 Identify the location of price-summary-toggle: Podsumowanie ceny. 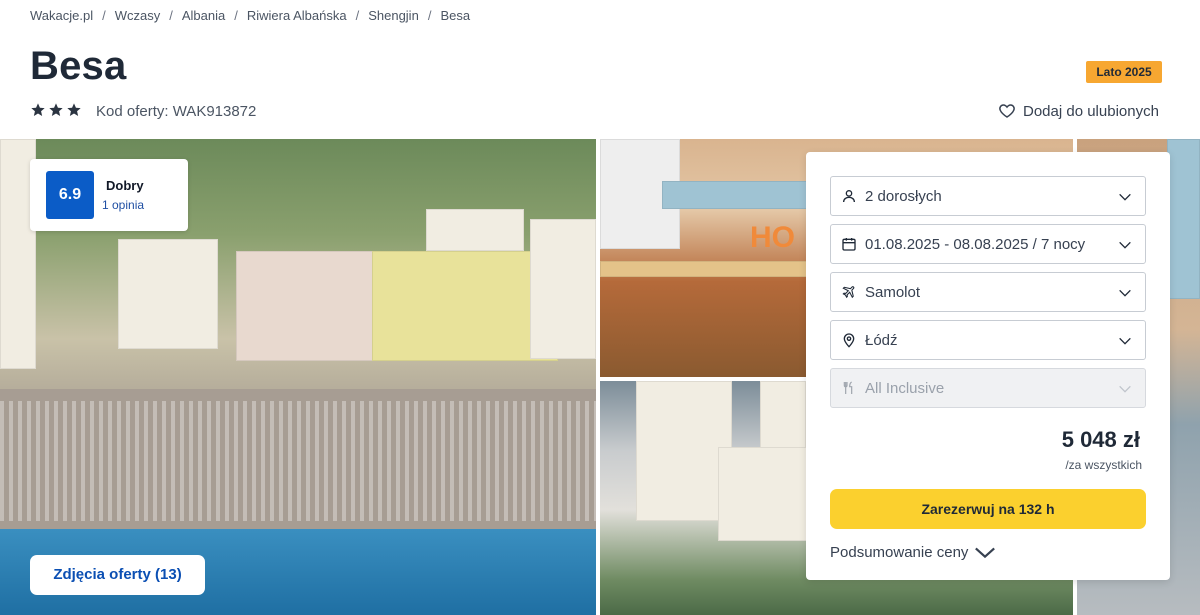
(913, 552).